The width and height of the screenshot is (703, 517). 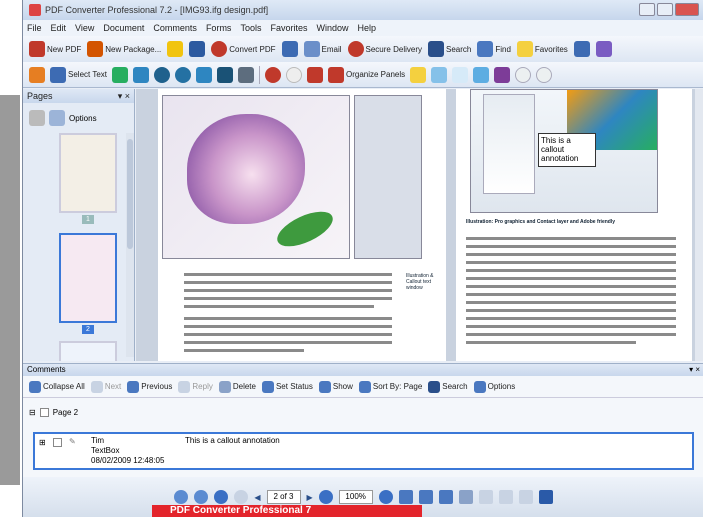 What do you see at coordinates (88, 329) in the screenshot?
I see `thumbnail-number: 2` at bounding box center [88, 329].